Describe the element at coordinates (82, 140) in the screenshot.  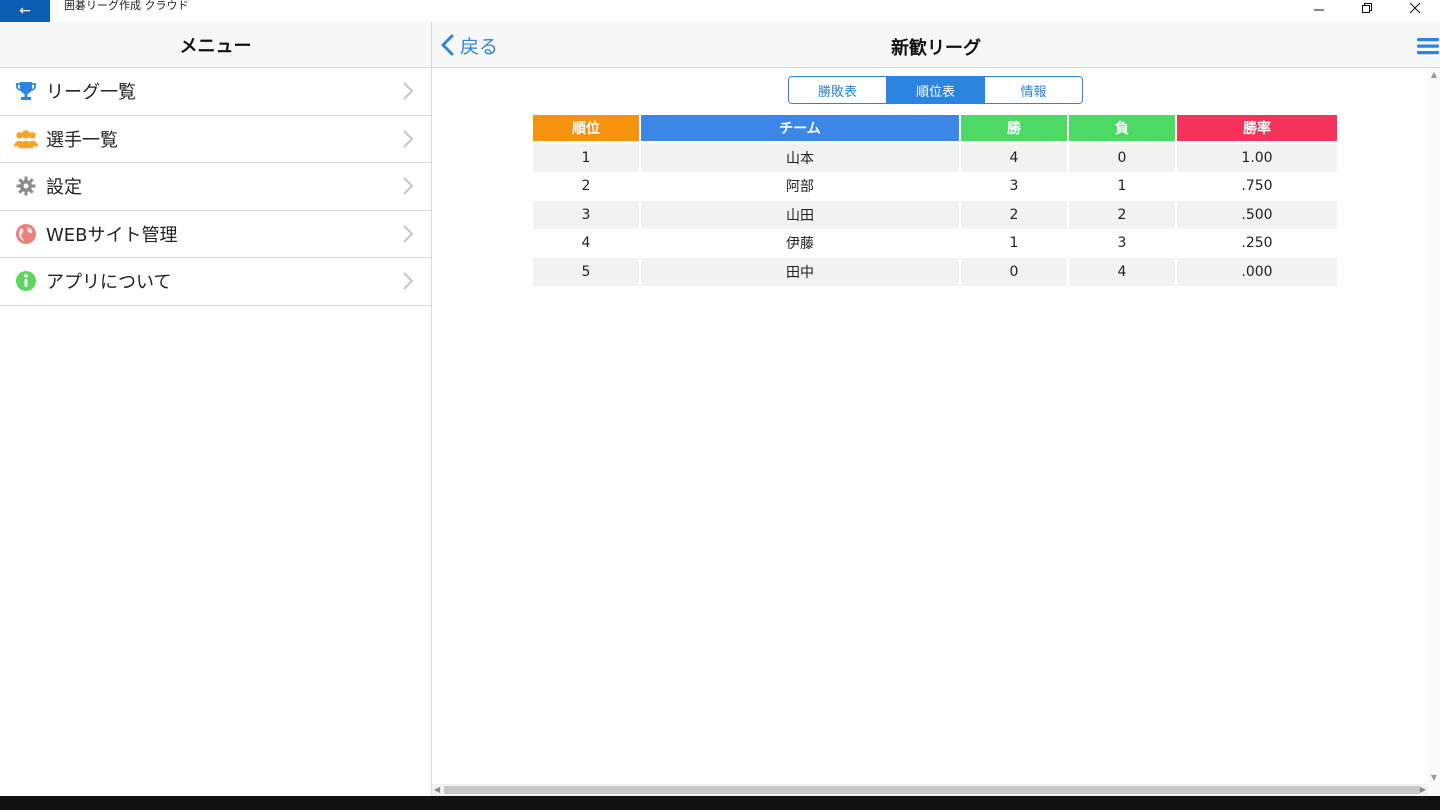
I see `sidebar-item-label: 選手一覧` at that location.